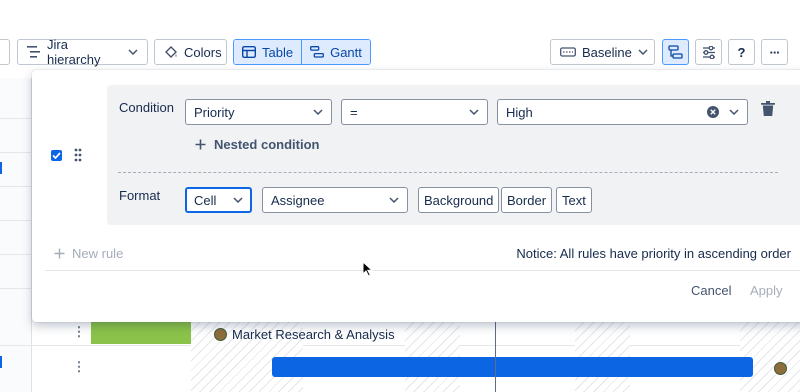 The image size is (800, 392). What do you see at coordinates (205, 200) in the screenshot?
I see `target-select-value: Cell` at bounding box center [205, 200].